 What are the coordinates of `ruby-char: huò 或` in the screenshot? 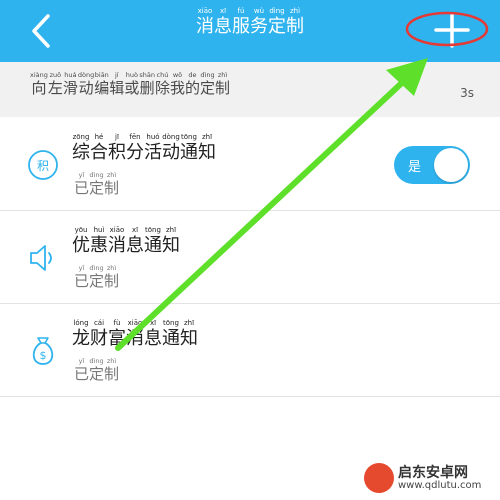 It's located at (131, 84).